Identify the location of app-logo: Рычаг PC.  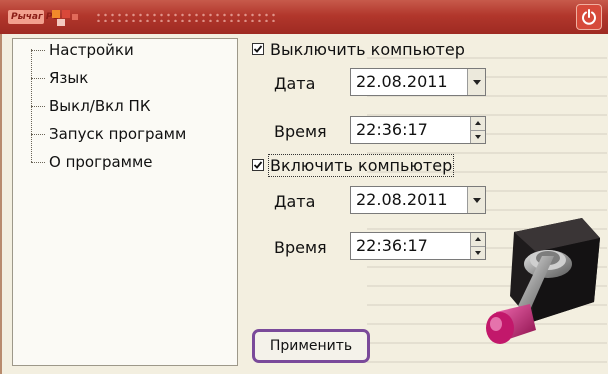
(33, 17).